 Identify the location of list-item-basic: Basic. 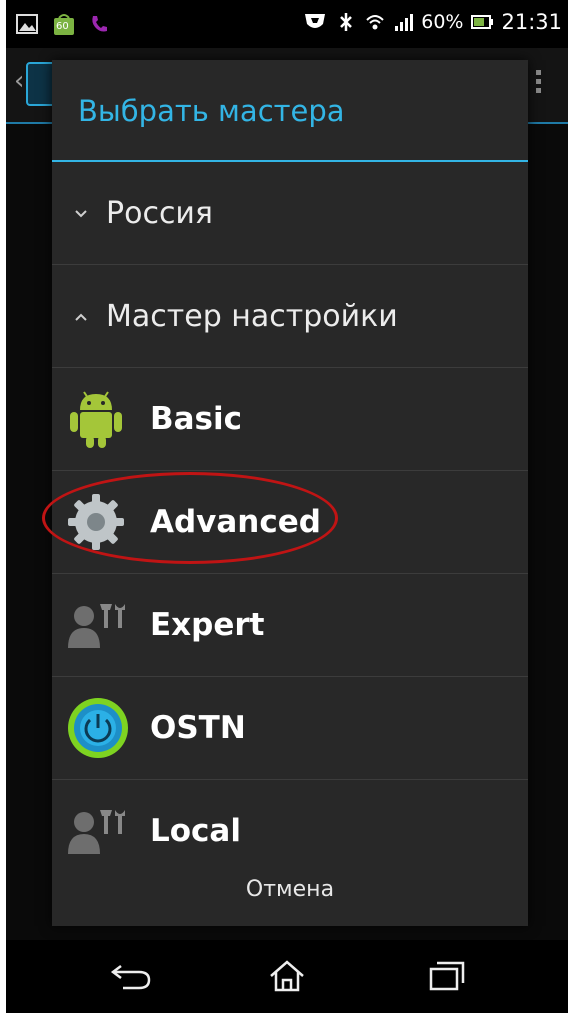
(290, 419).